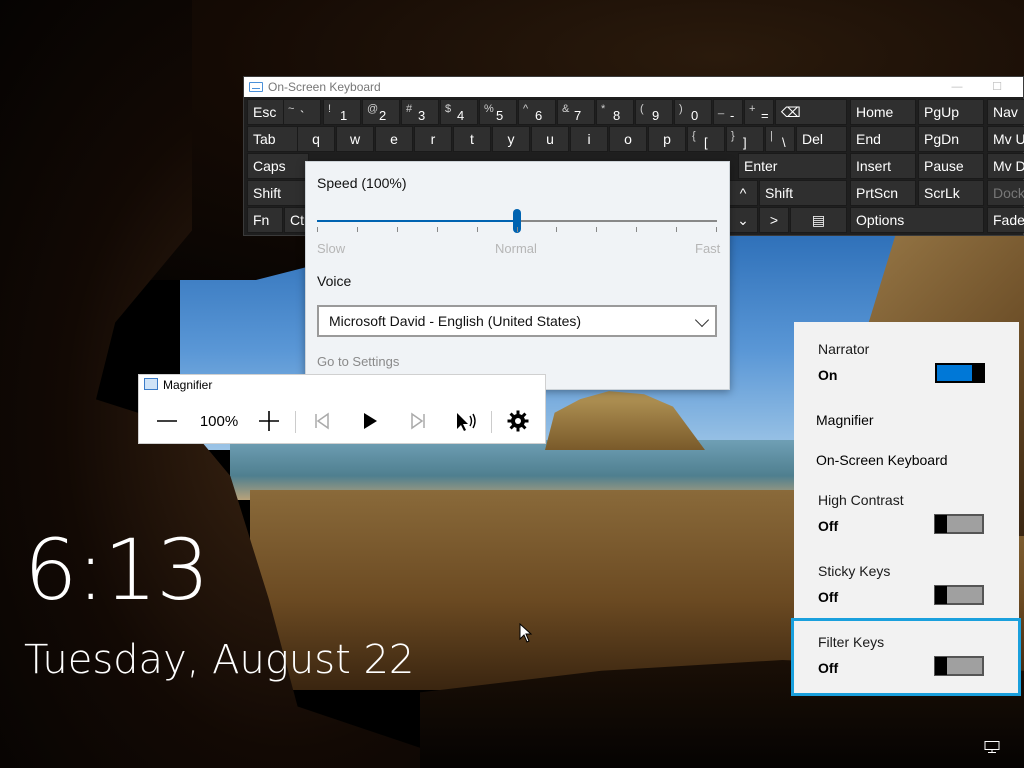  I want to click on keyboard-focus-ring, so click(906, 657).